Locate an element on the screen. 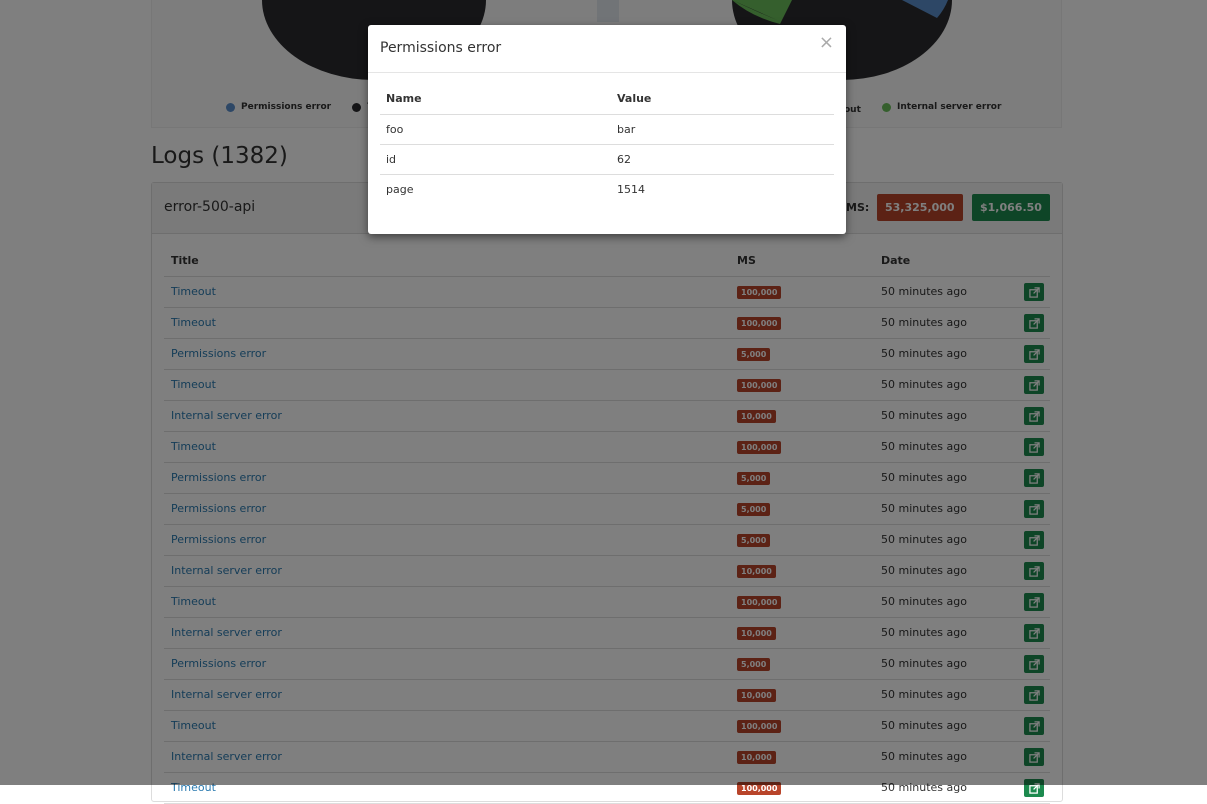  modal-details-table: Name Value foo bar id 62 page 1514 is located at coordinates (607, 145).